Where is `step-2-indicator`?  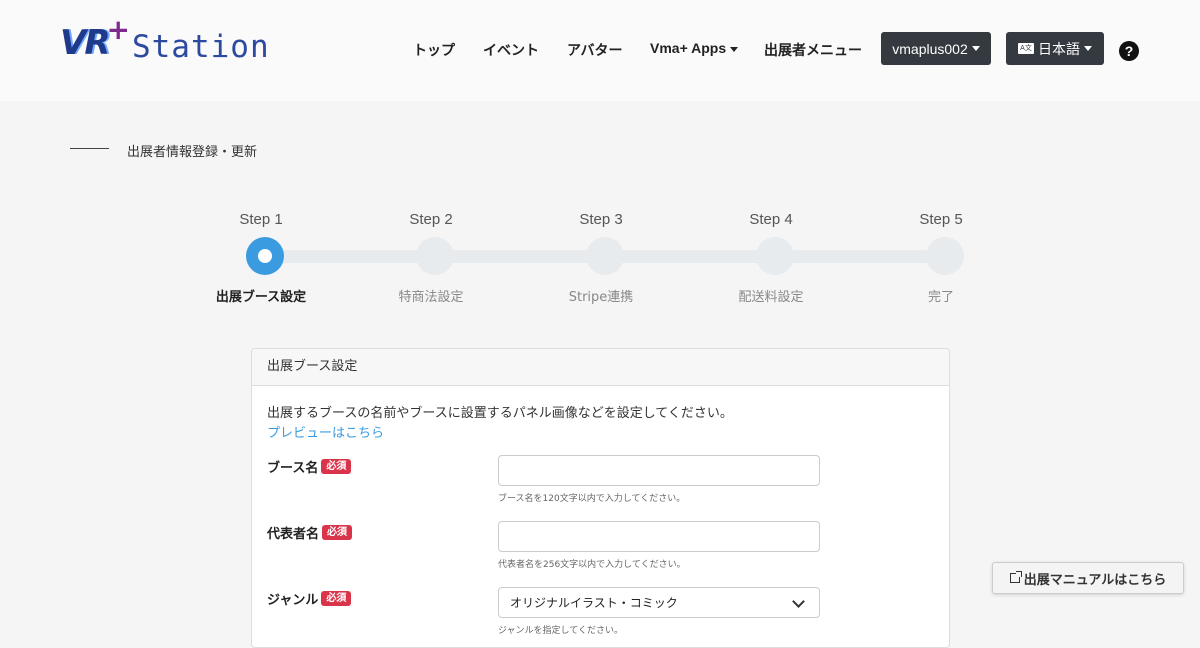 step-2-indicator is located at coordinates (435, 256).